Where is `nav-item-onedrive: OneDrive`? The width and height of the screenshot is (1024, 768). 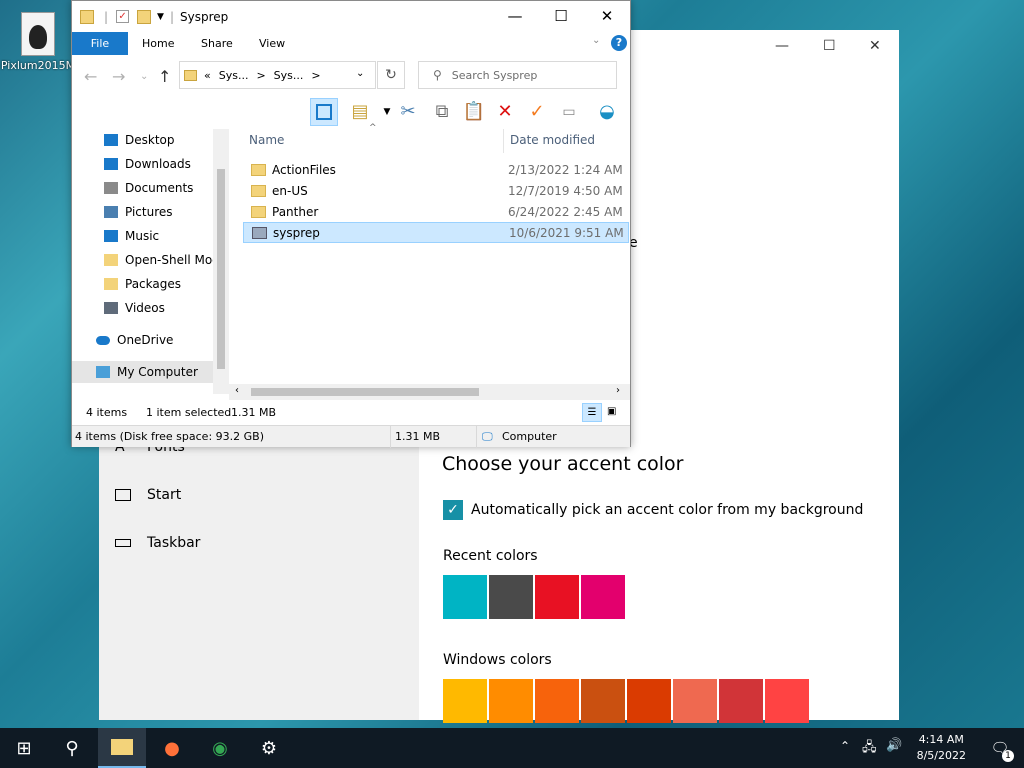 nav-item-onedrive: OneDrive is located at coordinates (158, 340).